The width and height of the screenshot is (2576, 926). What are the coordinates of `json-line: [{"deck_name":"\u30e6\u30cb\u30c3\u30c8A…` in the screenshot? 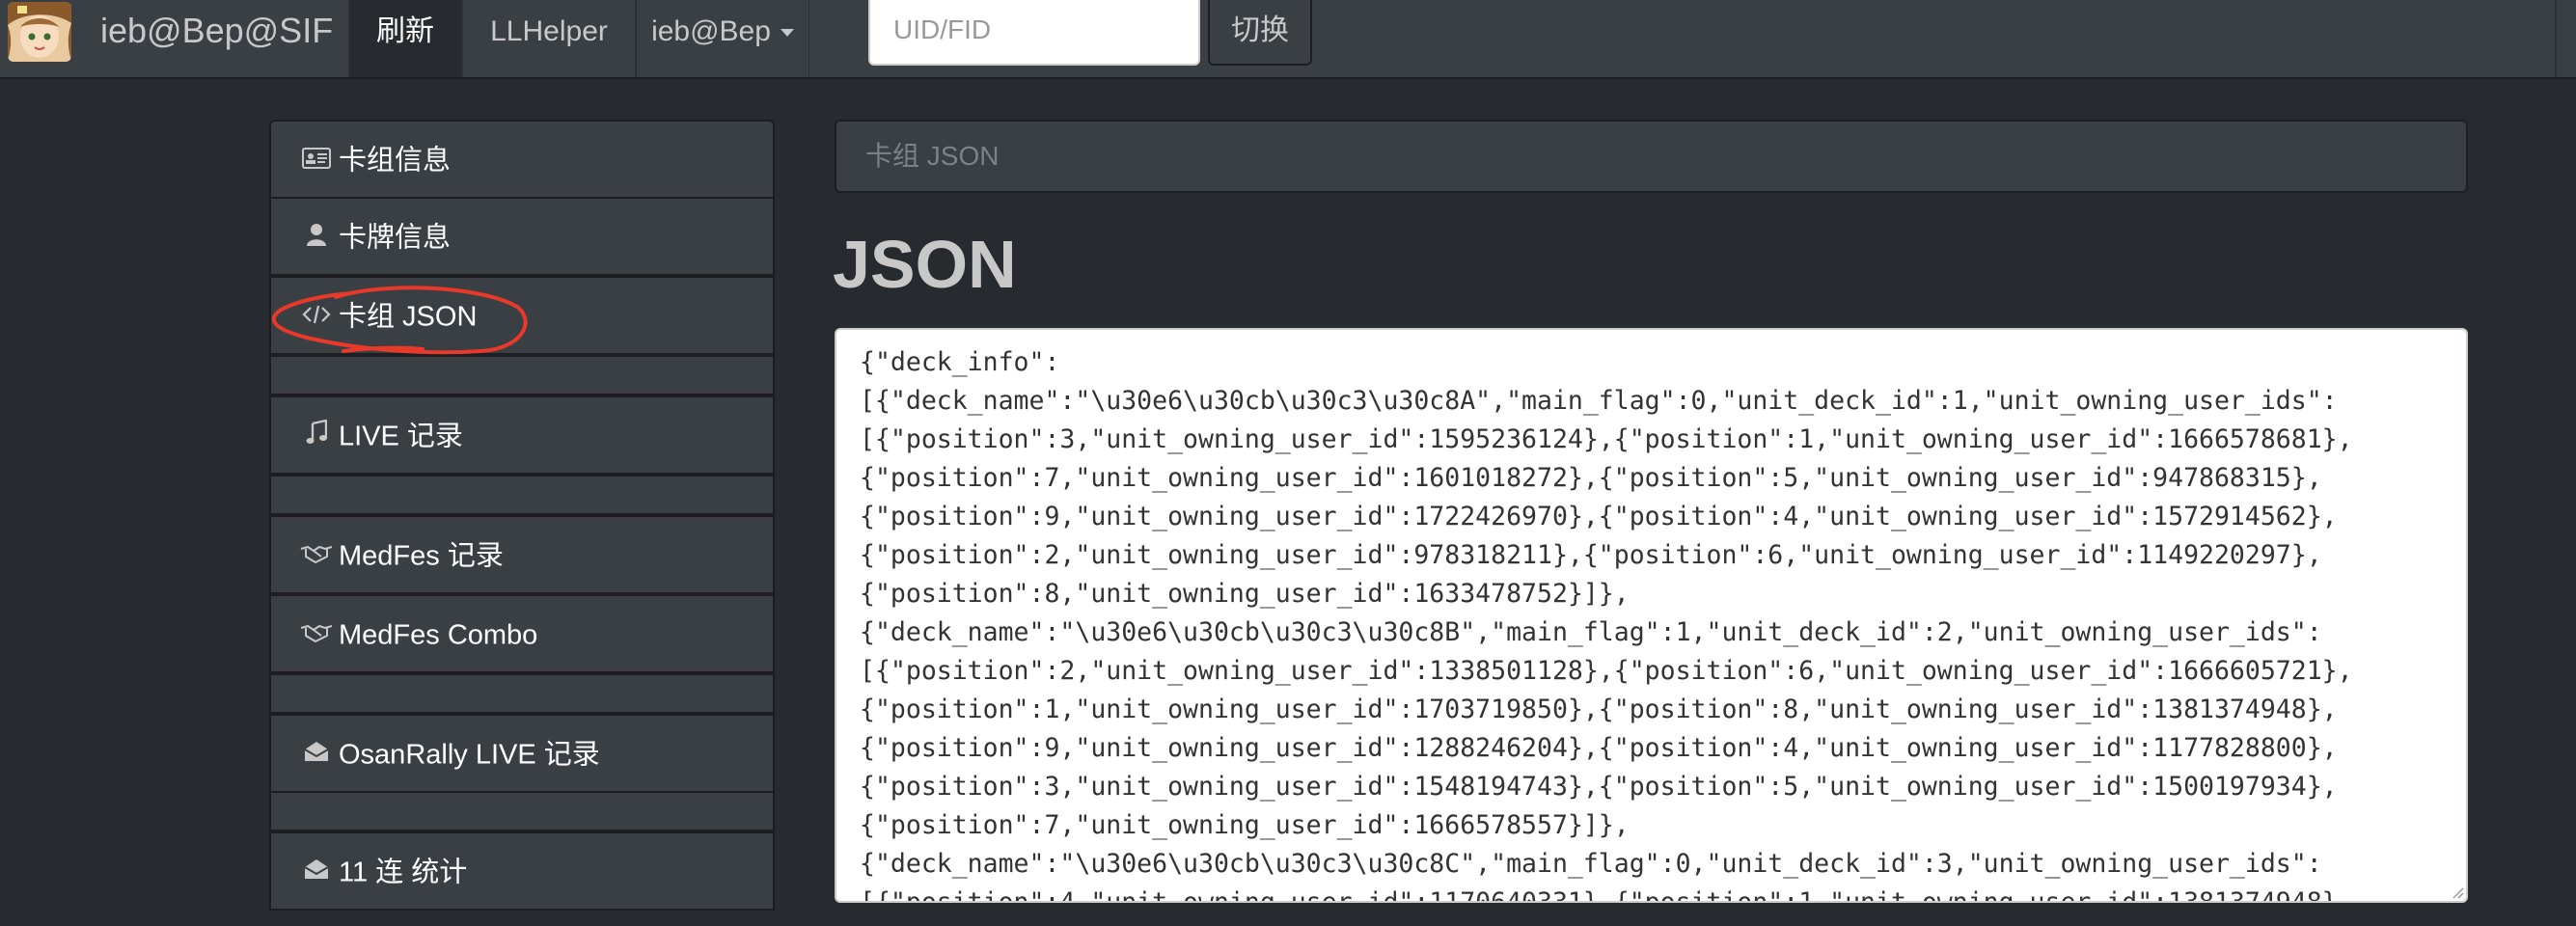 It's located at (1599, 401).